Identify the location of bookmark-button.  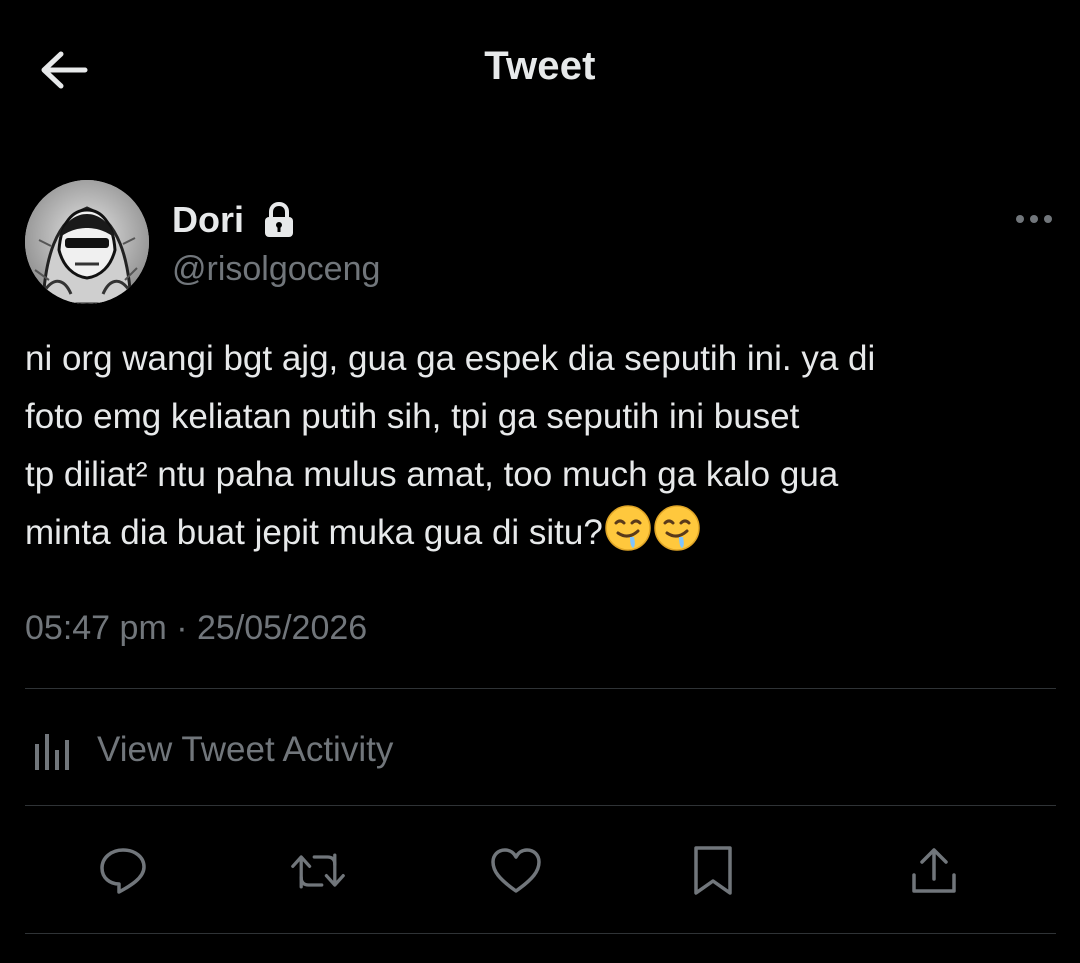
(713, 871).